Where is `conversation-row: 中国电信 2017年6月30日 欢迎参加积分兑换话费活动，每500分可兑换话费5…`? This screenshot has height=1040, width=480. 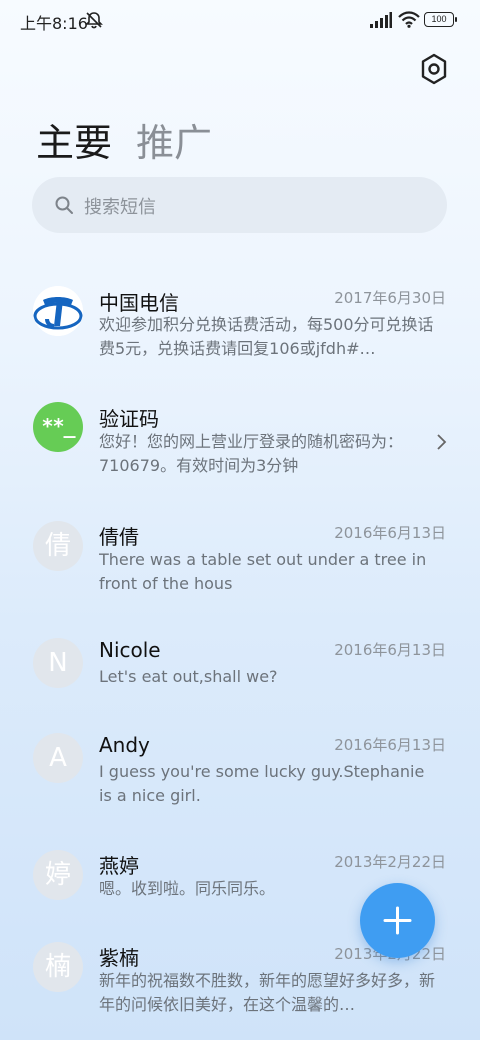 conversation-row: 中国电信 2017年6月30日 欢迎参加积分兑换话费活动，每500分可兑换话费5… is located at coordinates (240, 329).